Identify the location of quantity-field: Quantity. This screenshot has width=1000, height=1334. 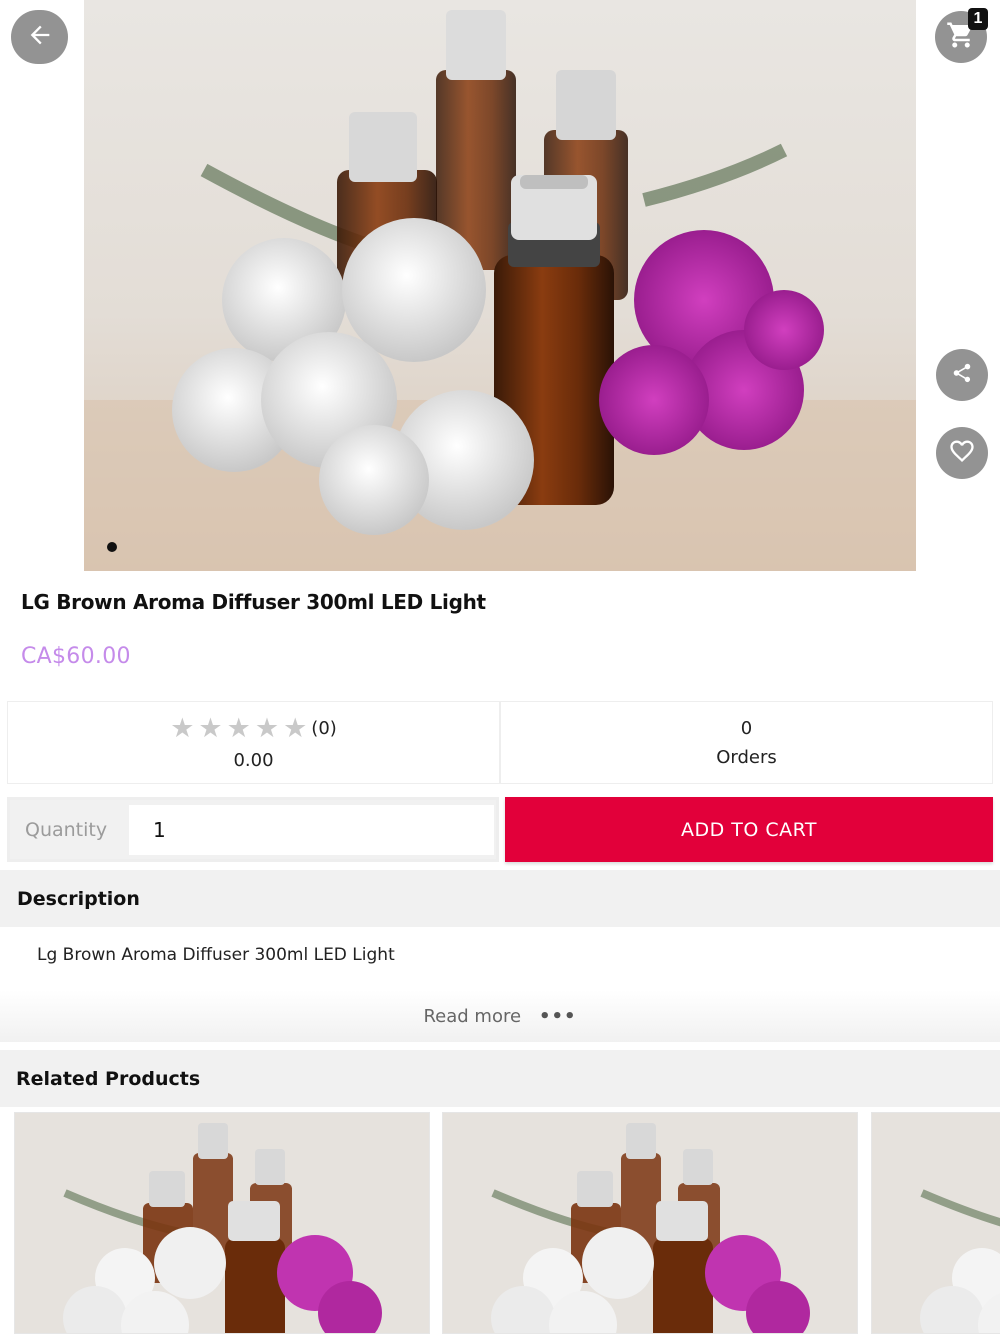
(253, 829).